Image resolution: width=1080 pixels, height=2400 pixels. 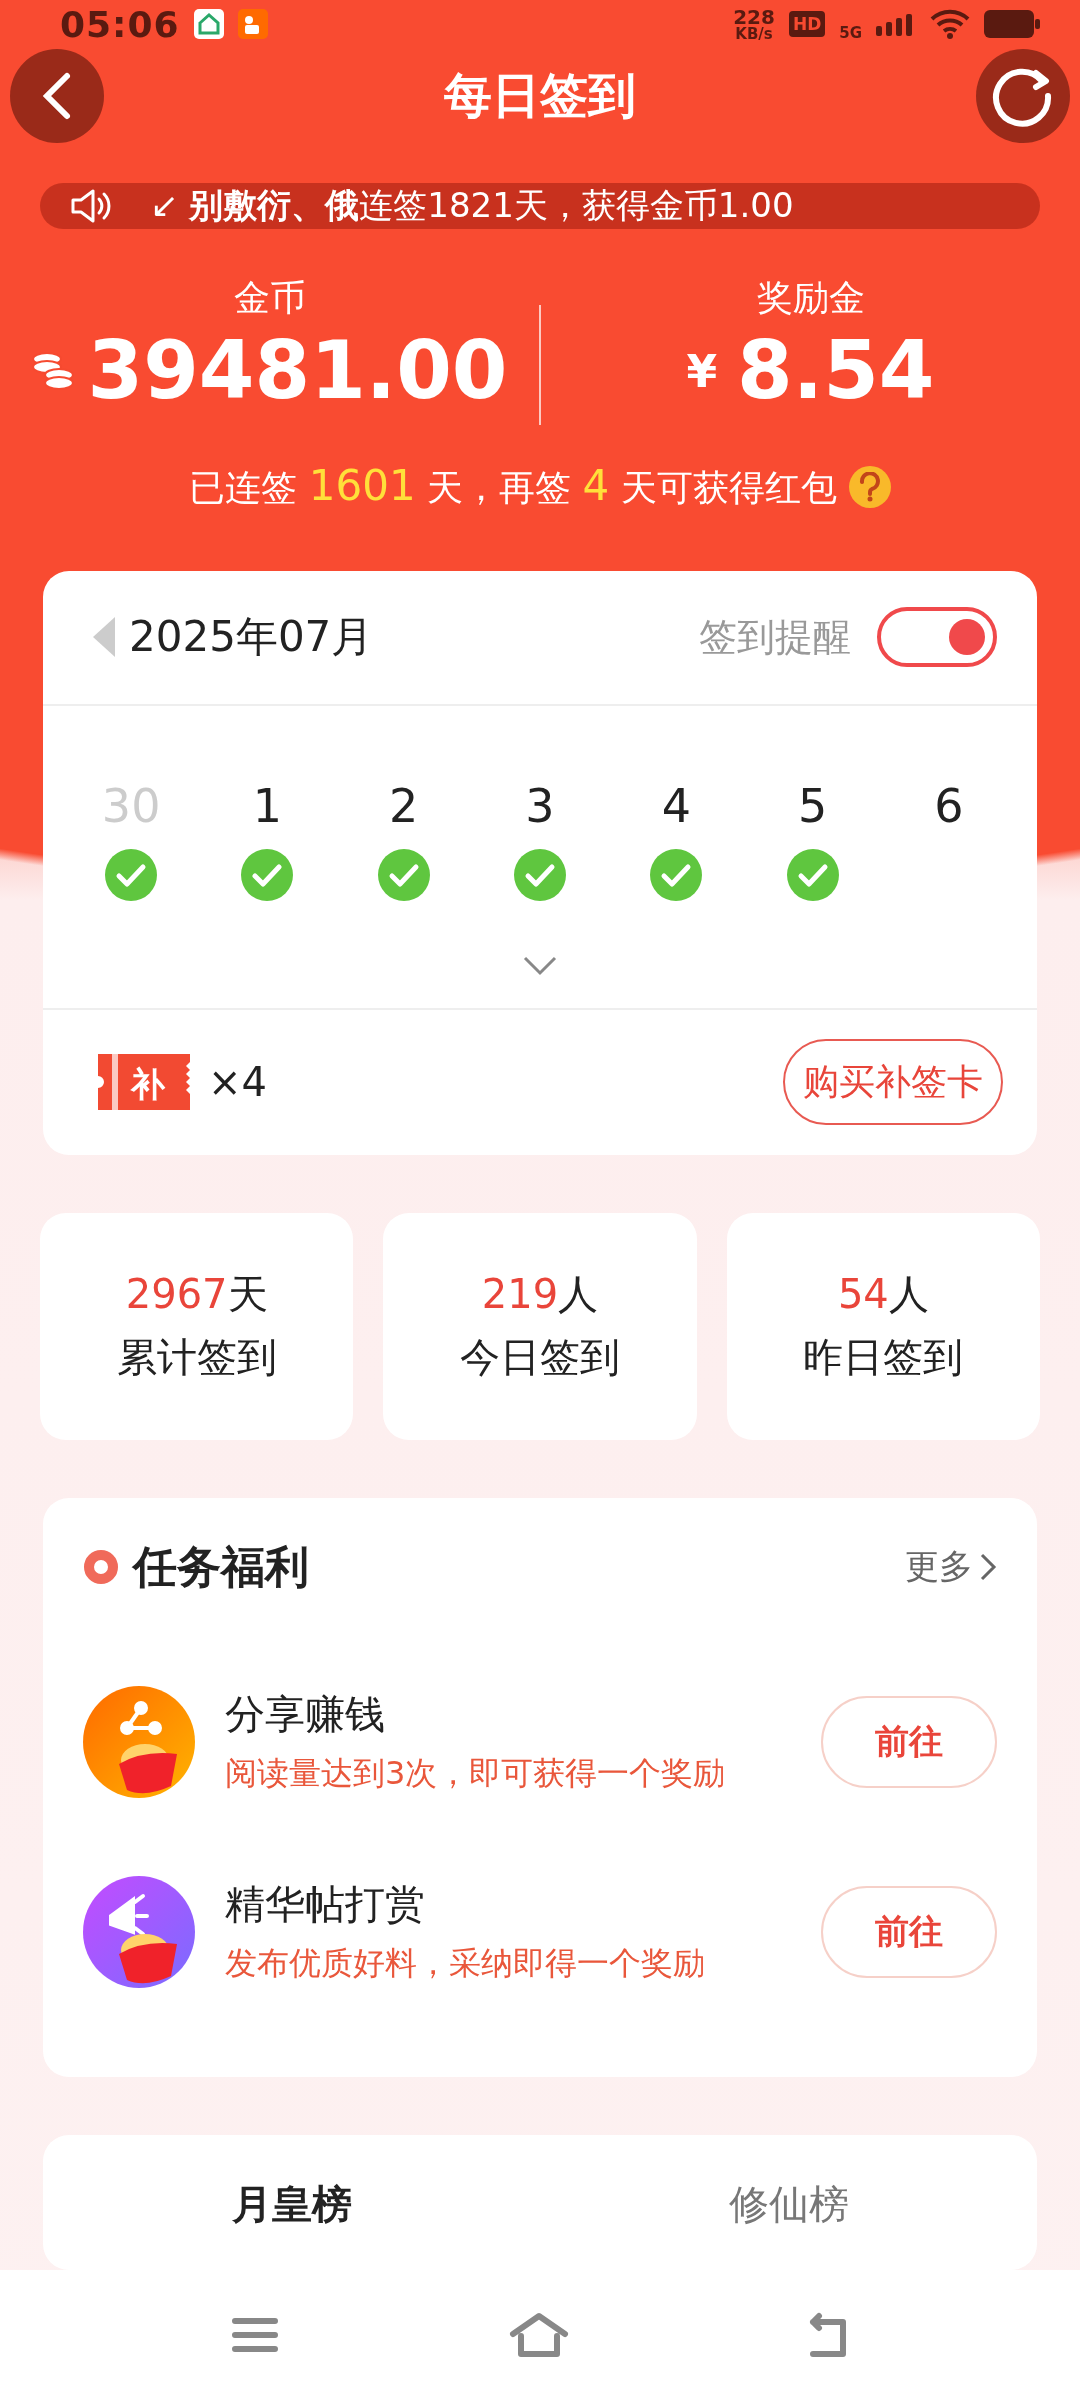 What do you see at coordinates (676, 806) in the screenshot?
I see `day-number: 4` at bounding box center [676, 806].